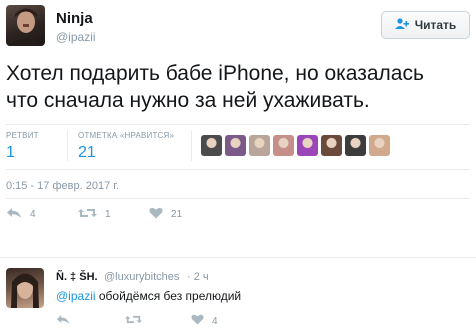  I want to click on reply-like-action: 4, so click(204, 321).